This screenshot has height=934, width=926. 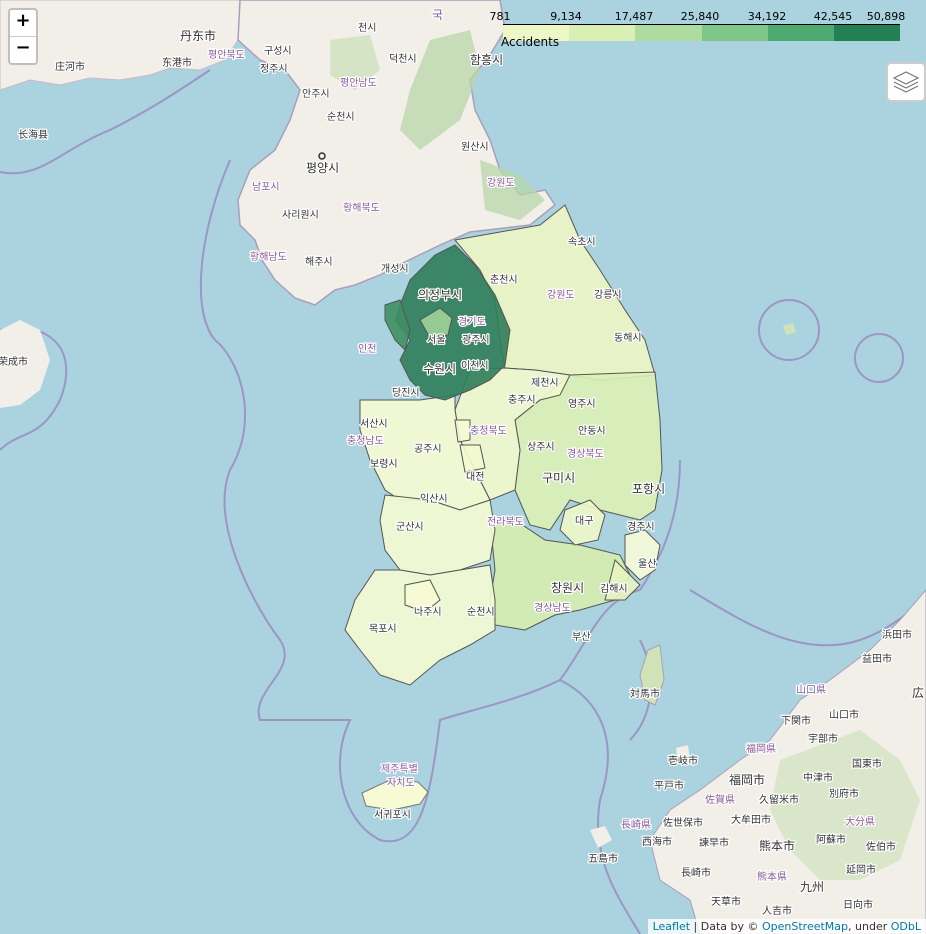 What do you see at coordinates (777, 845) in the screenshot?
I see `label-kumamoto: 熊本市` at bounding box center [777, 845].